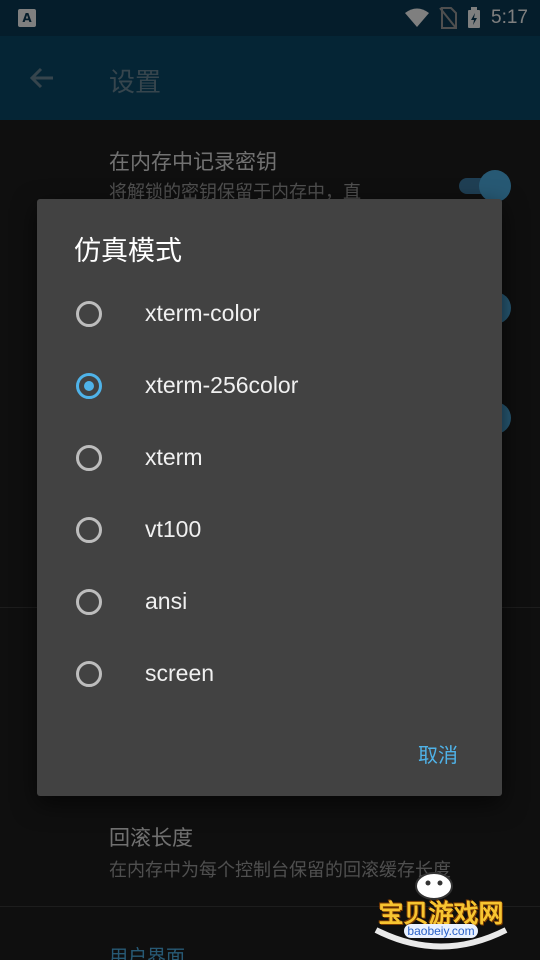 The height and width of the screenshot is (960, 540). I want to click on watermark-url: baobeiy.com, so click(441, 931).